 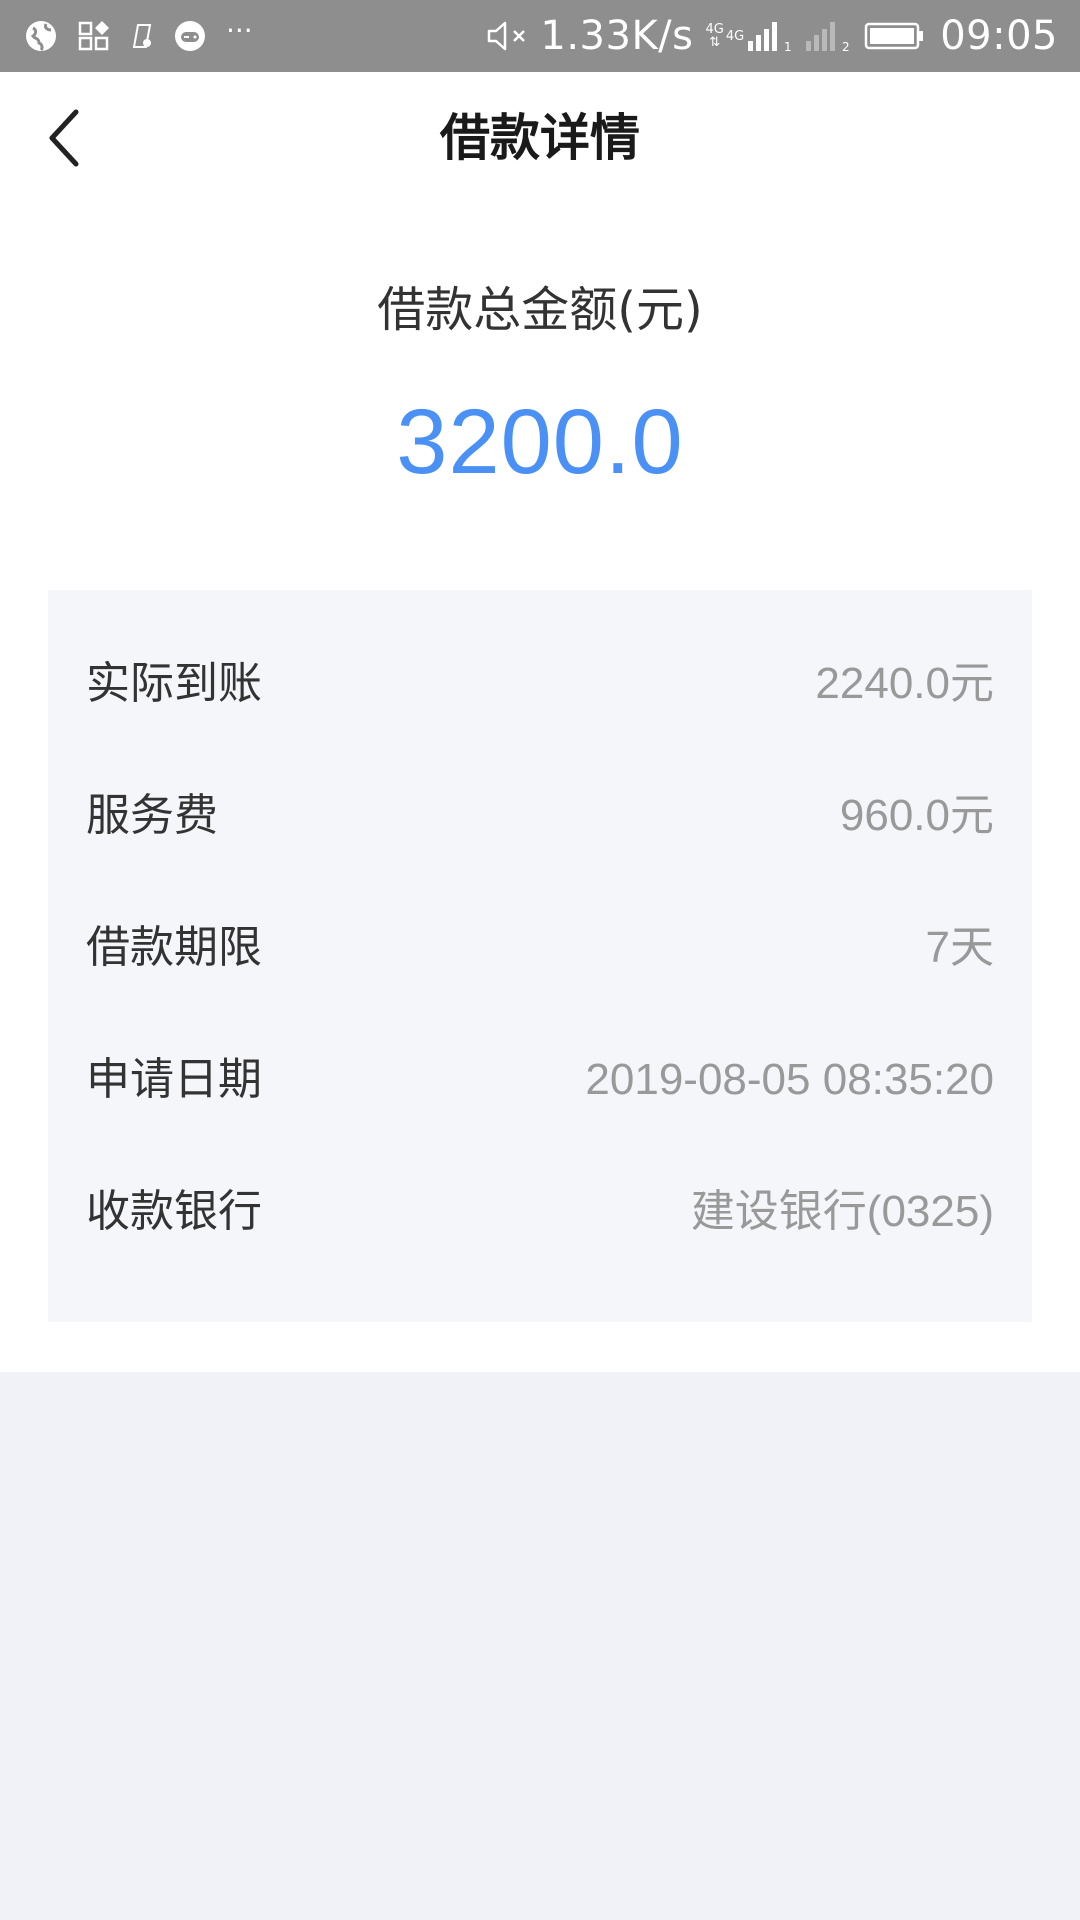 I want to click on detail-label: 申请日期, so click(x=174, y=1079).